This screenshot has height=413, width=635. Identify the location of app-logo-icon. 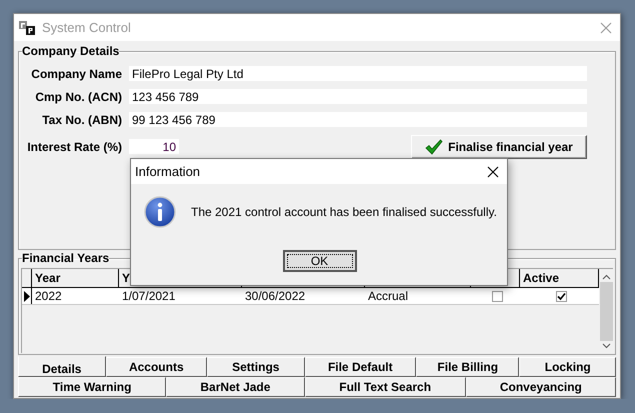
(27, 27).